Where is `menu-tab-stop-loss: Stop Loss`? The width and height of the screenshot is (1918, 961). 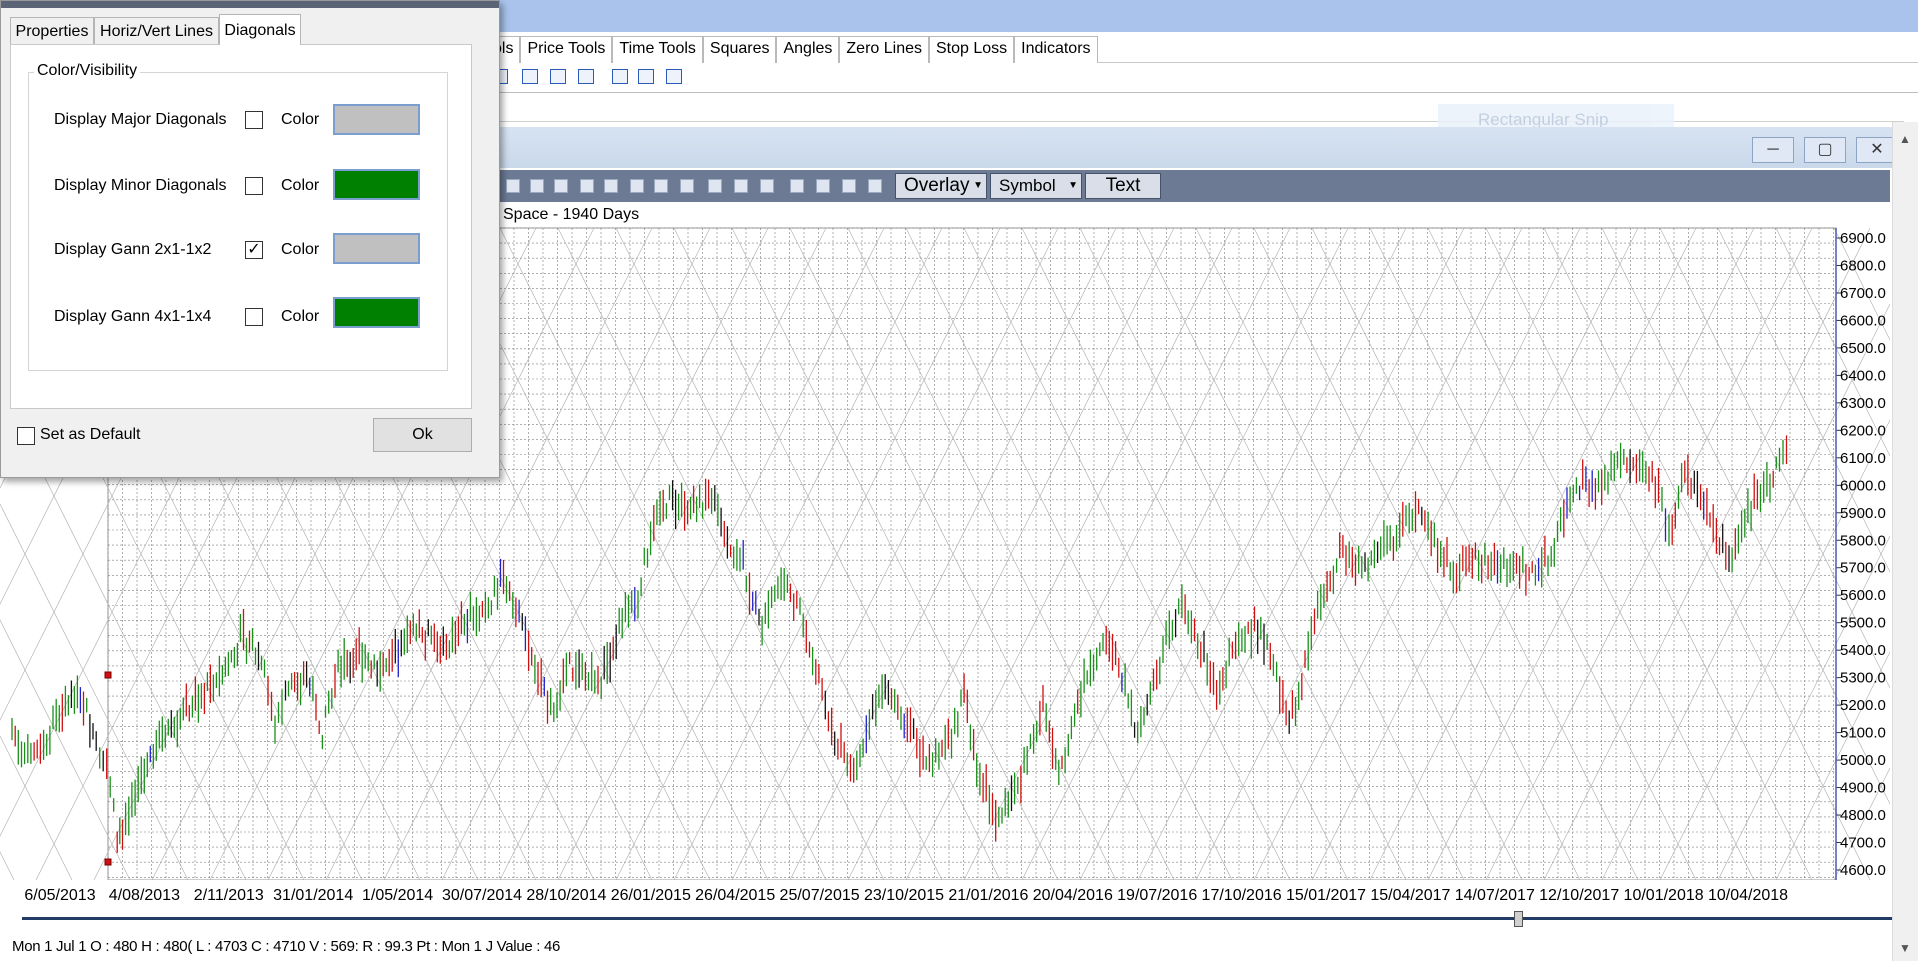
menu-tab-stop-loss: Stop Loss is located at coordinates (972, 49).